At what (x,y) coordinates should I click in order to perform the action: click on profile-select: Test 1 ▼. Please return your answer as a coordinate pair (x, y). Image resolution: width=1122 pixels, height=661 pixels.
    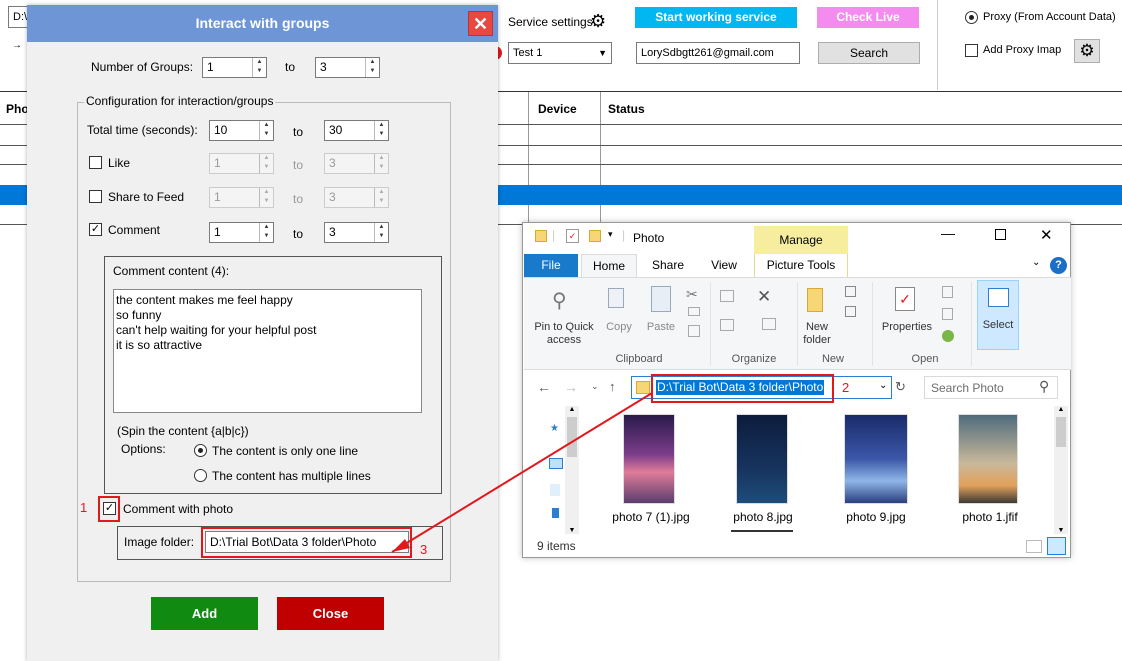
    Looking at the image, I should click on (560, 53).